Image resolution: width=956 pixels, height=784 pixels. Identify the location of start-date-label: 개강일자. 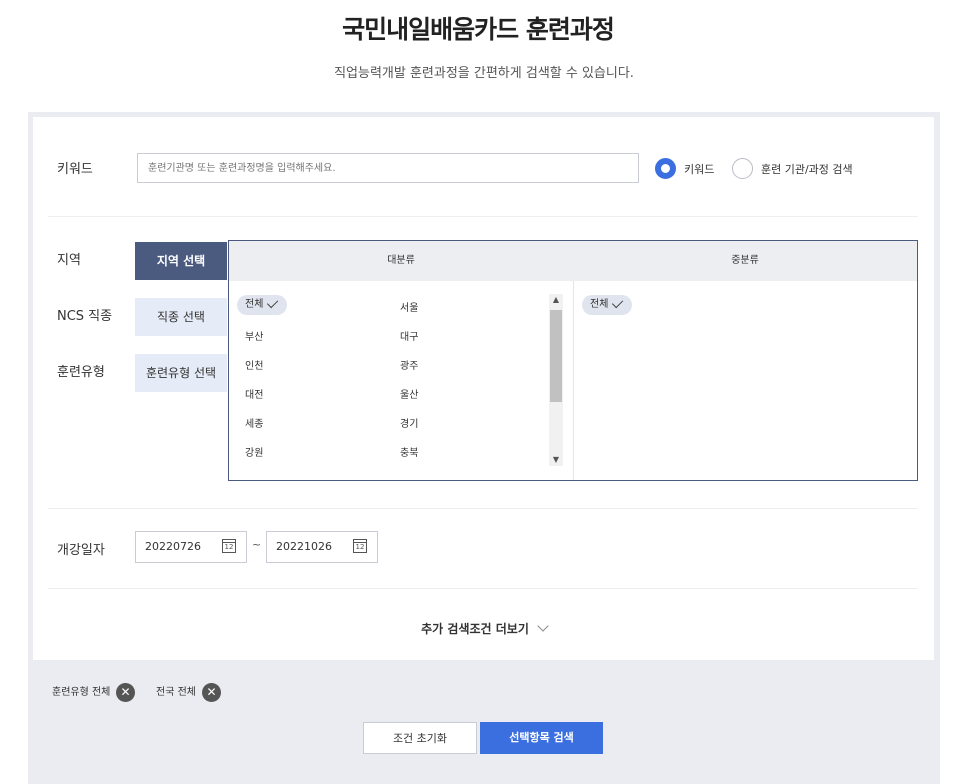
(81, 550).